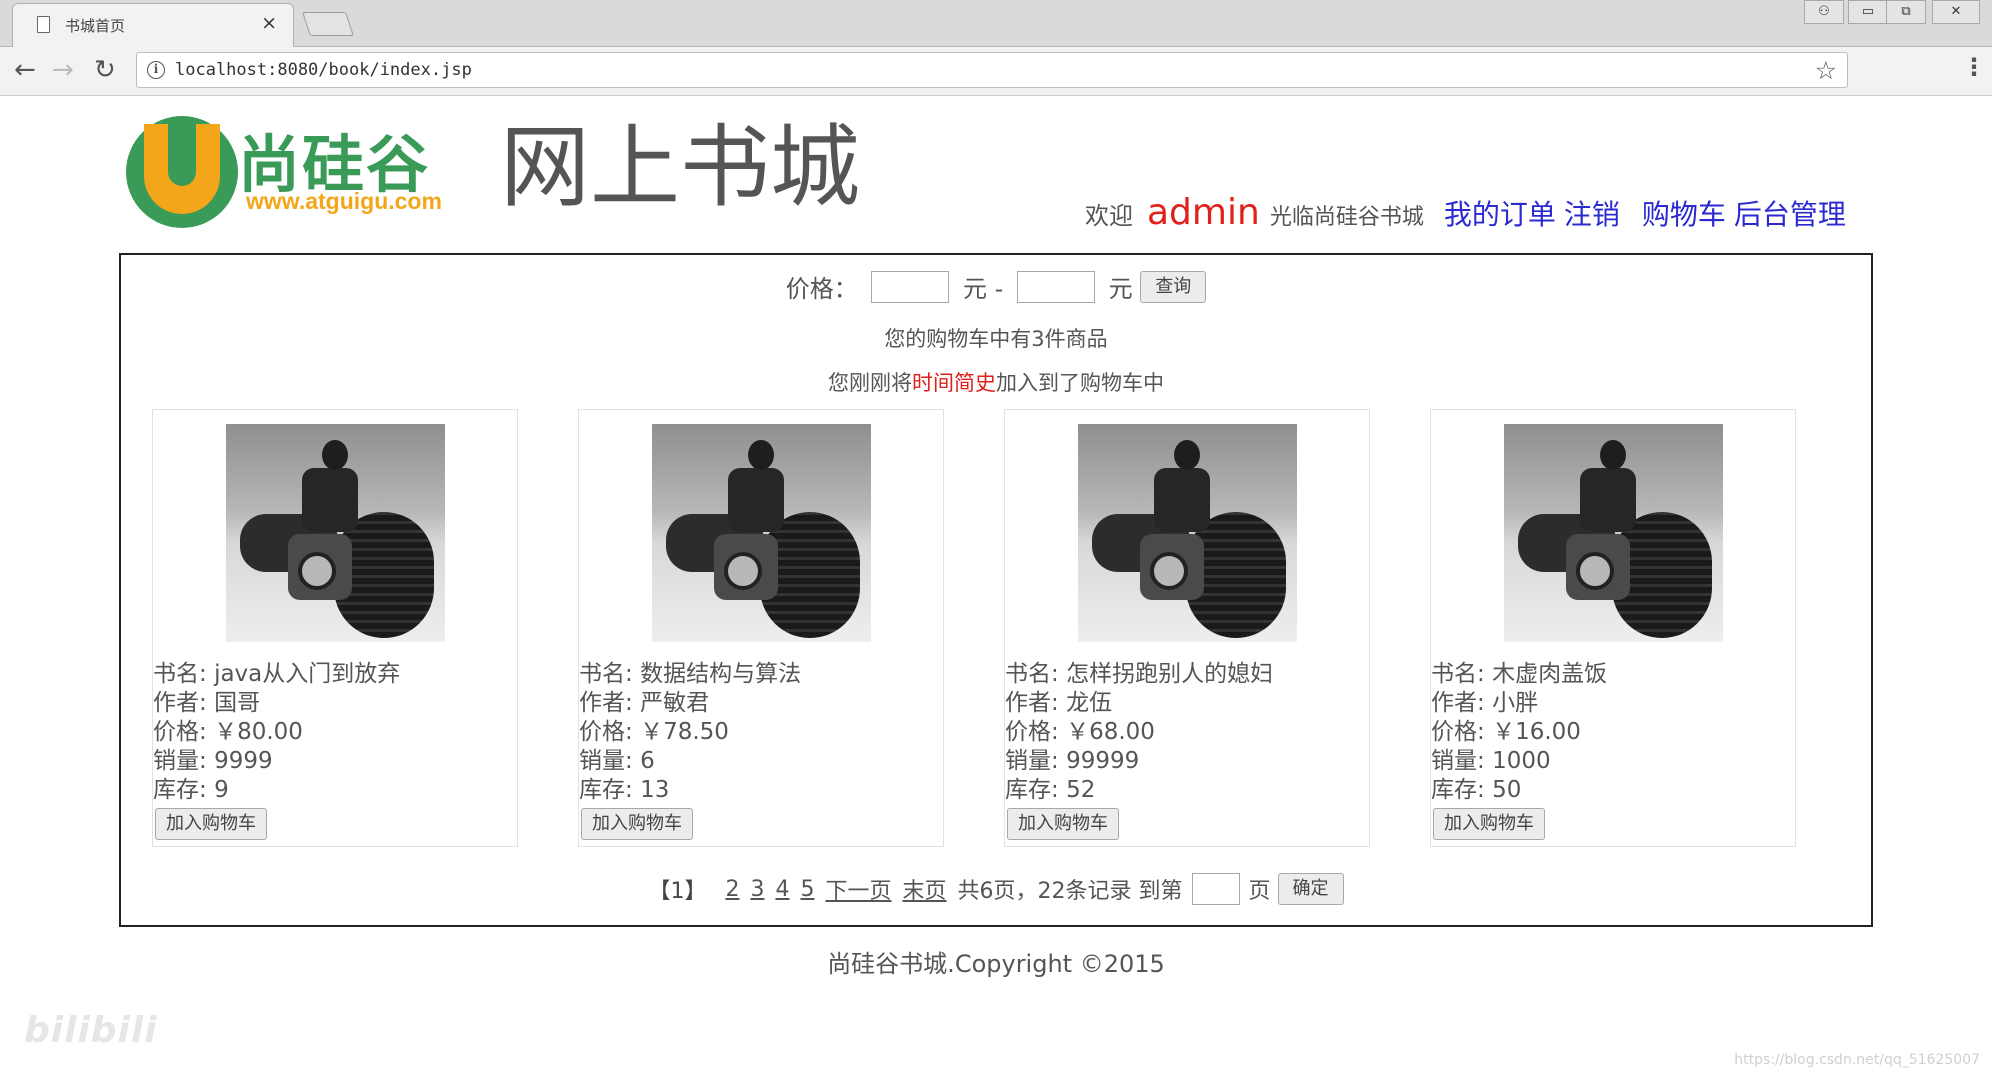  What do you see at coordinates (983, 289) in the screenshot?
I see `min-price-unit: 元 -` at bounding box center [983, 289].